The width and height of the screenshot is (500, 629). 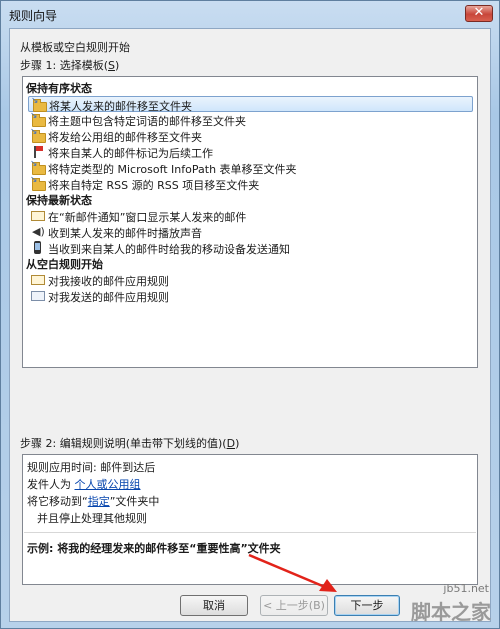 I want to click on template-item-label: 当收到来自某人的邮件时给我的移动设备发送通知, so click(x=169, y=249).